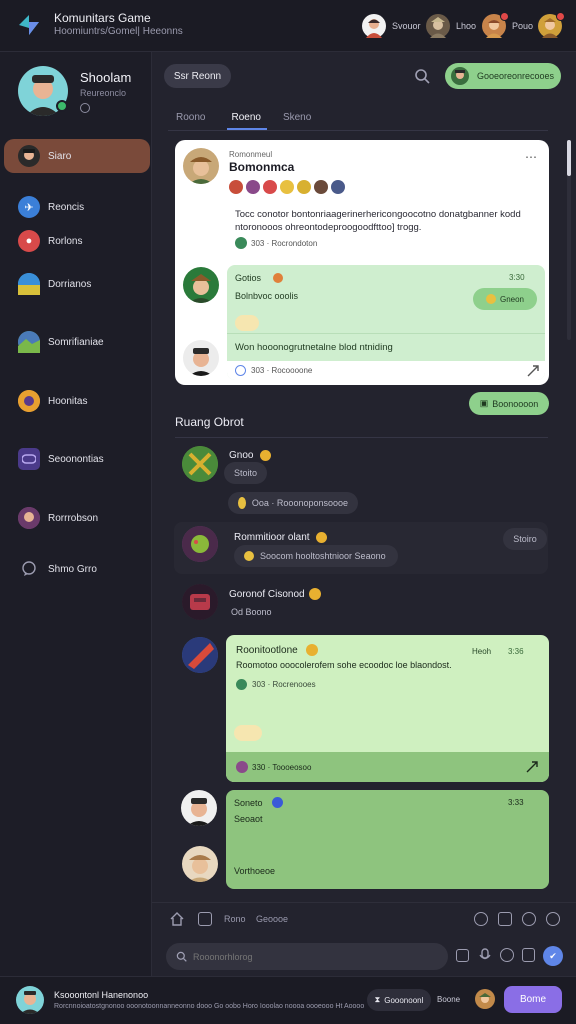 This screenshot has height=1024, width=576. Describe the element at coordinates (251, 154) in the screenshot. I see `post-kicker: Romonmeul` at that location.